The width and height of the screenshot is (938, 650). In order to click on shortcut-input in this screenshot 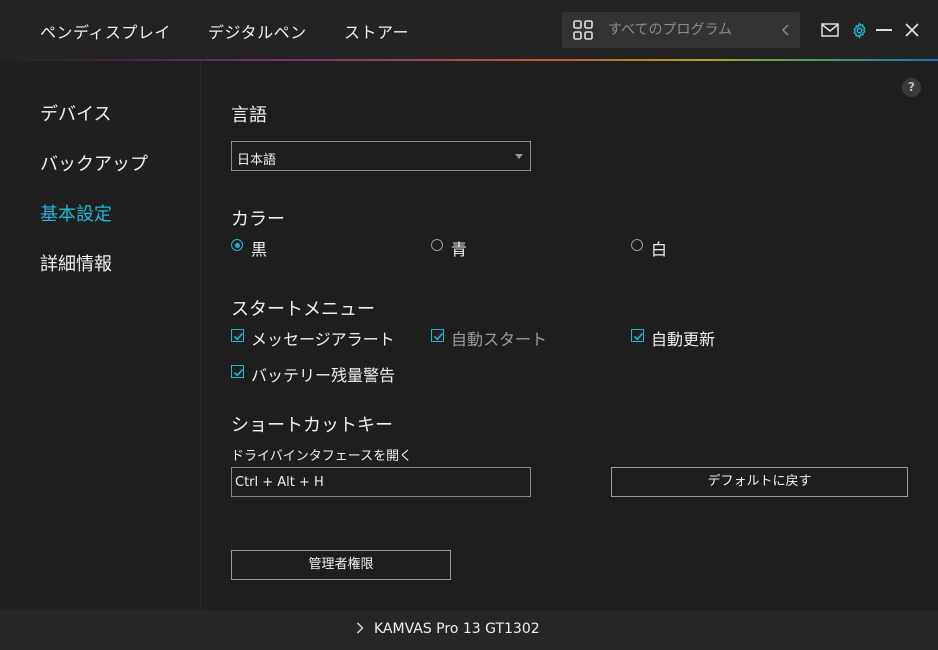, I will do `click(381, 482)`.